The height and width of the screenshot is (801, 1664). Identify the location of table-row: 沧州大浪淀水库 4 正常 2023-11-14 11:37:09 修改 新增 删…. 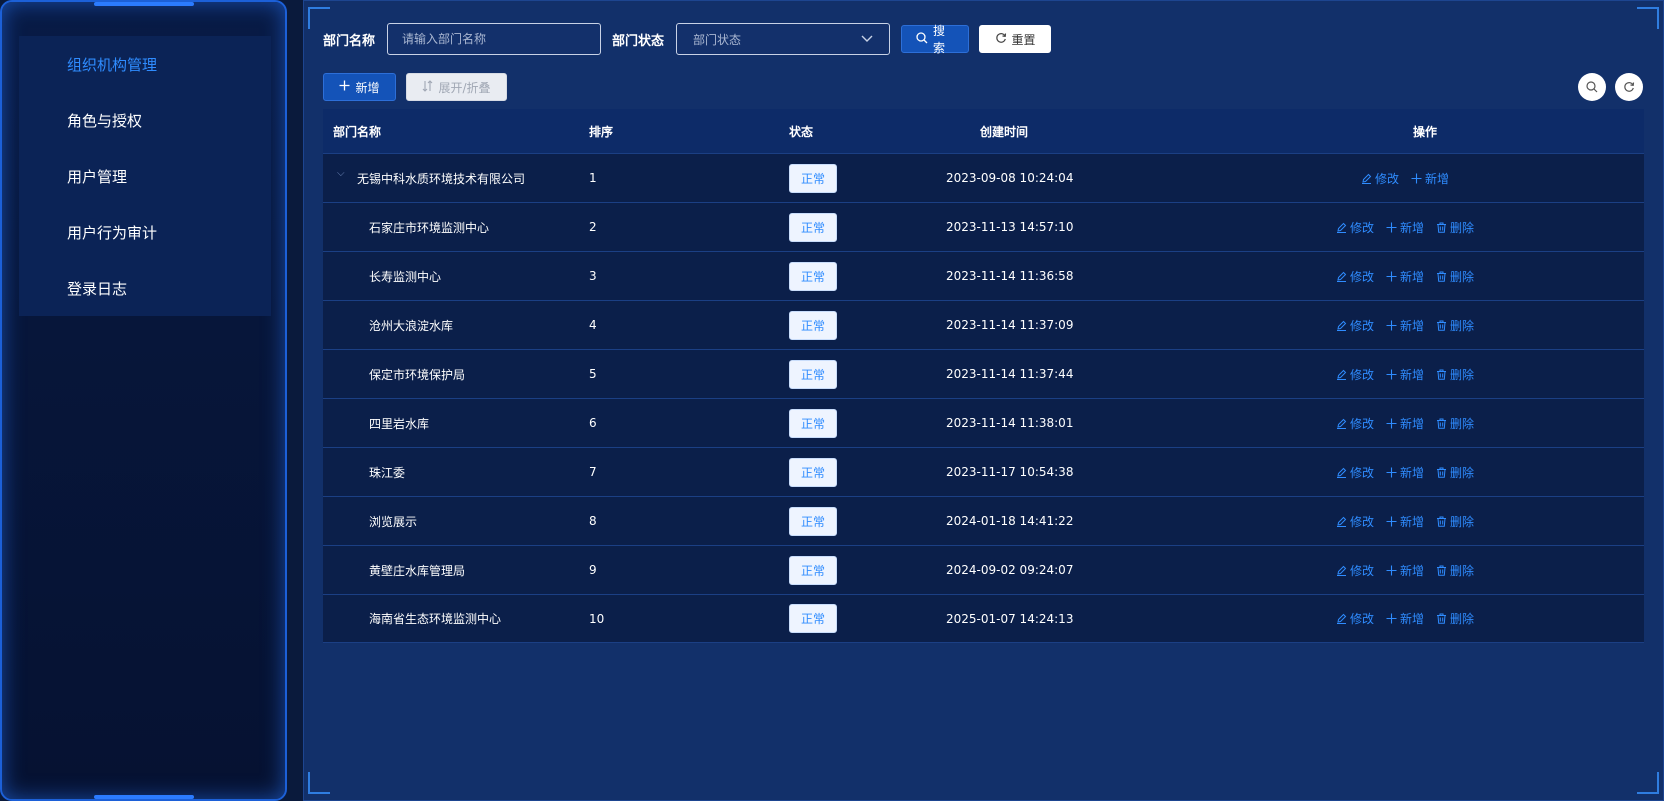
(983, 324).